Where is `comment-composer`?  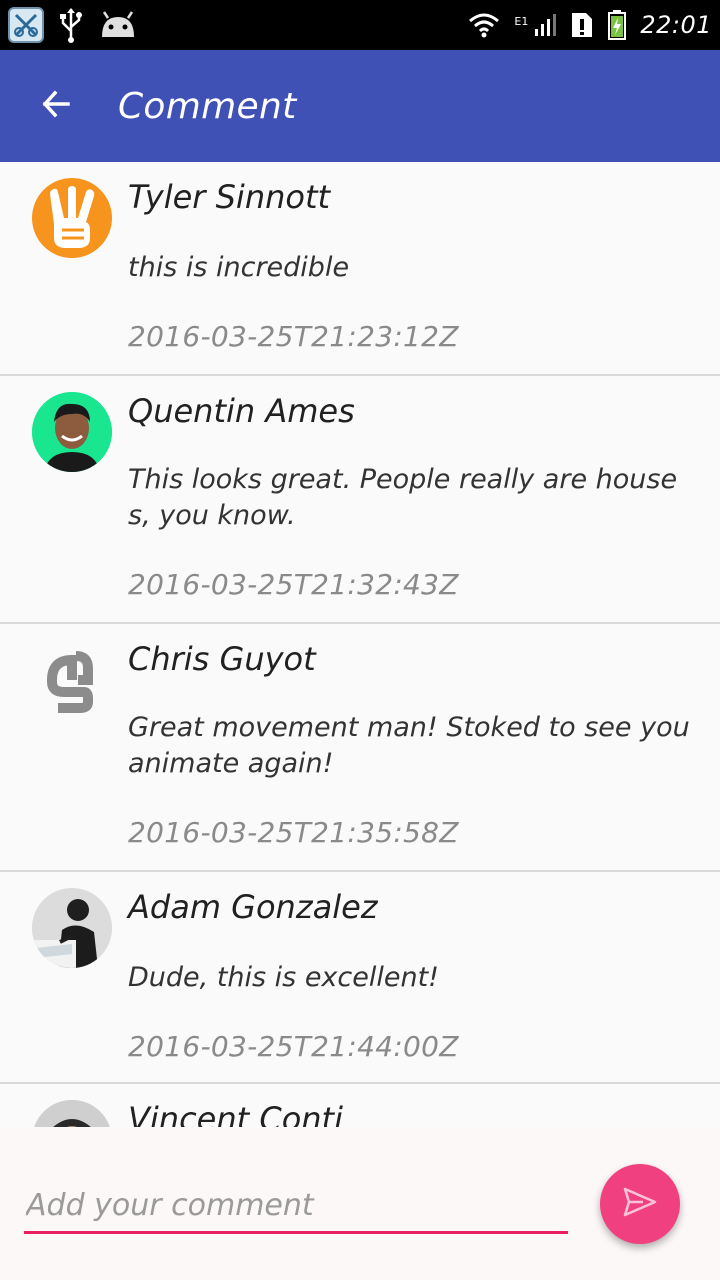 comment-composer is located at coordinates (360, 1204).